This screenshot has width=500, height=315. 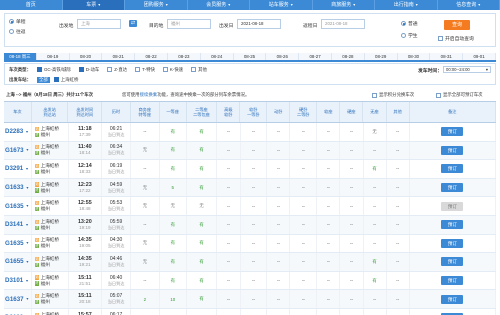 I want to click on column-header: 车次, so click(x=18, y=112).